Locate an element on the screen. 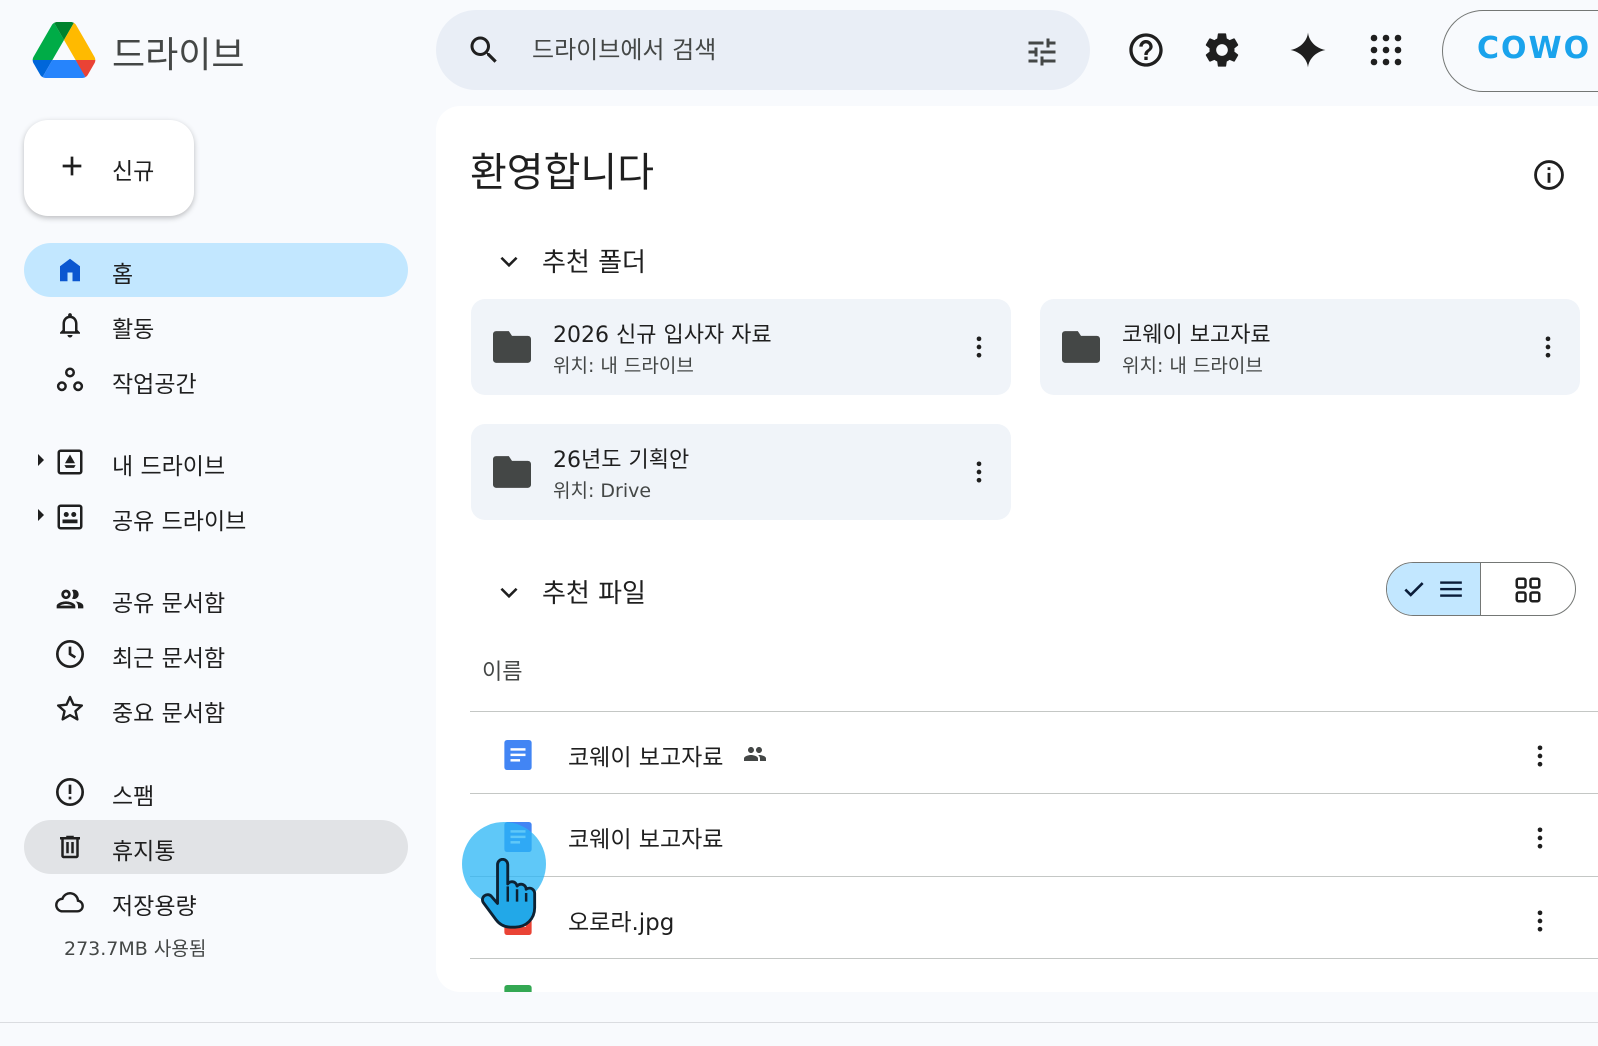 The height and width of the screenshot is (1046, 1598). gemini-button is located at coordinates (1308, 50).